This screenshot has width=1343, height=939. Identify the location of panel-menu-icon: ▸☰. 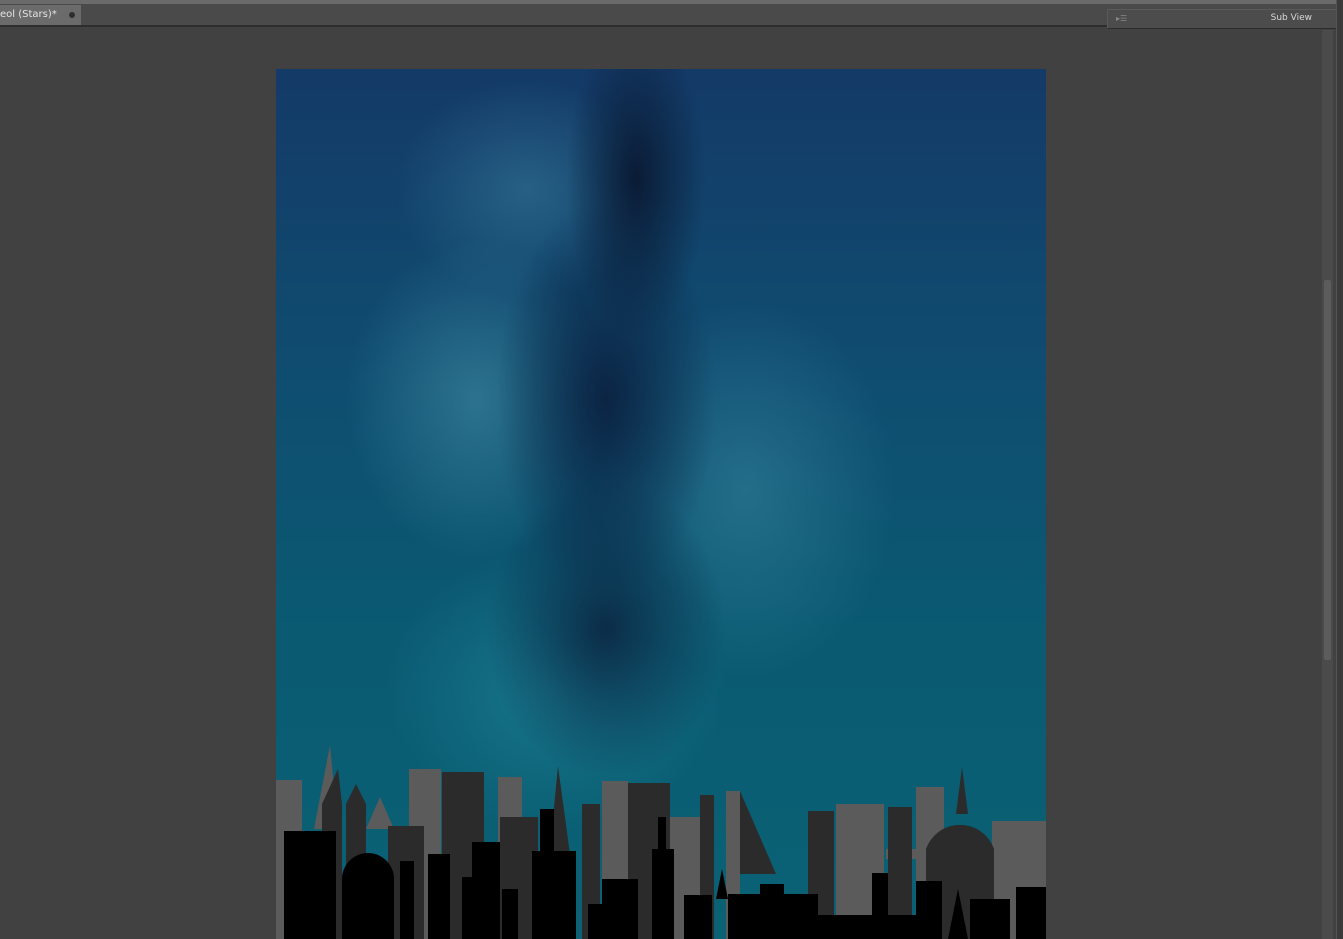
(1121, 18).